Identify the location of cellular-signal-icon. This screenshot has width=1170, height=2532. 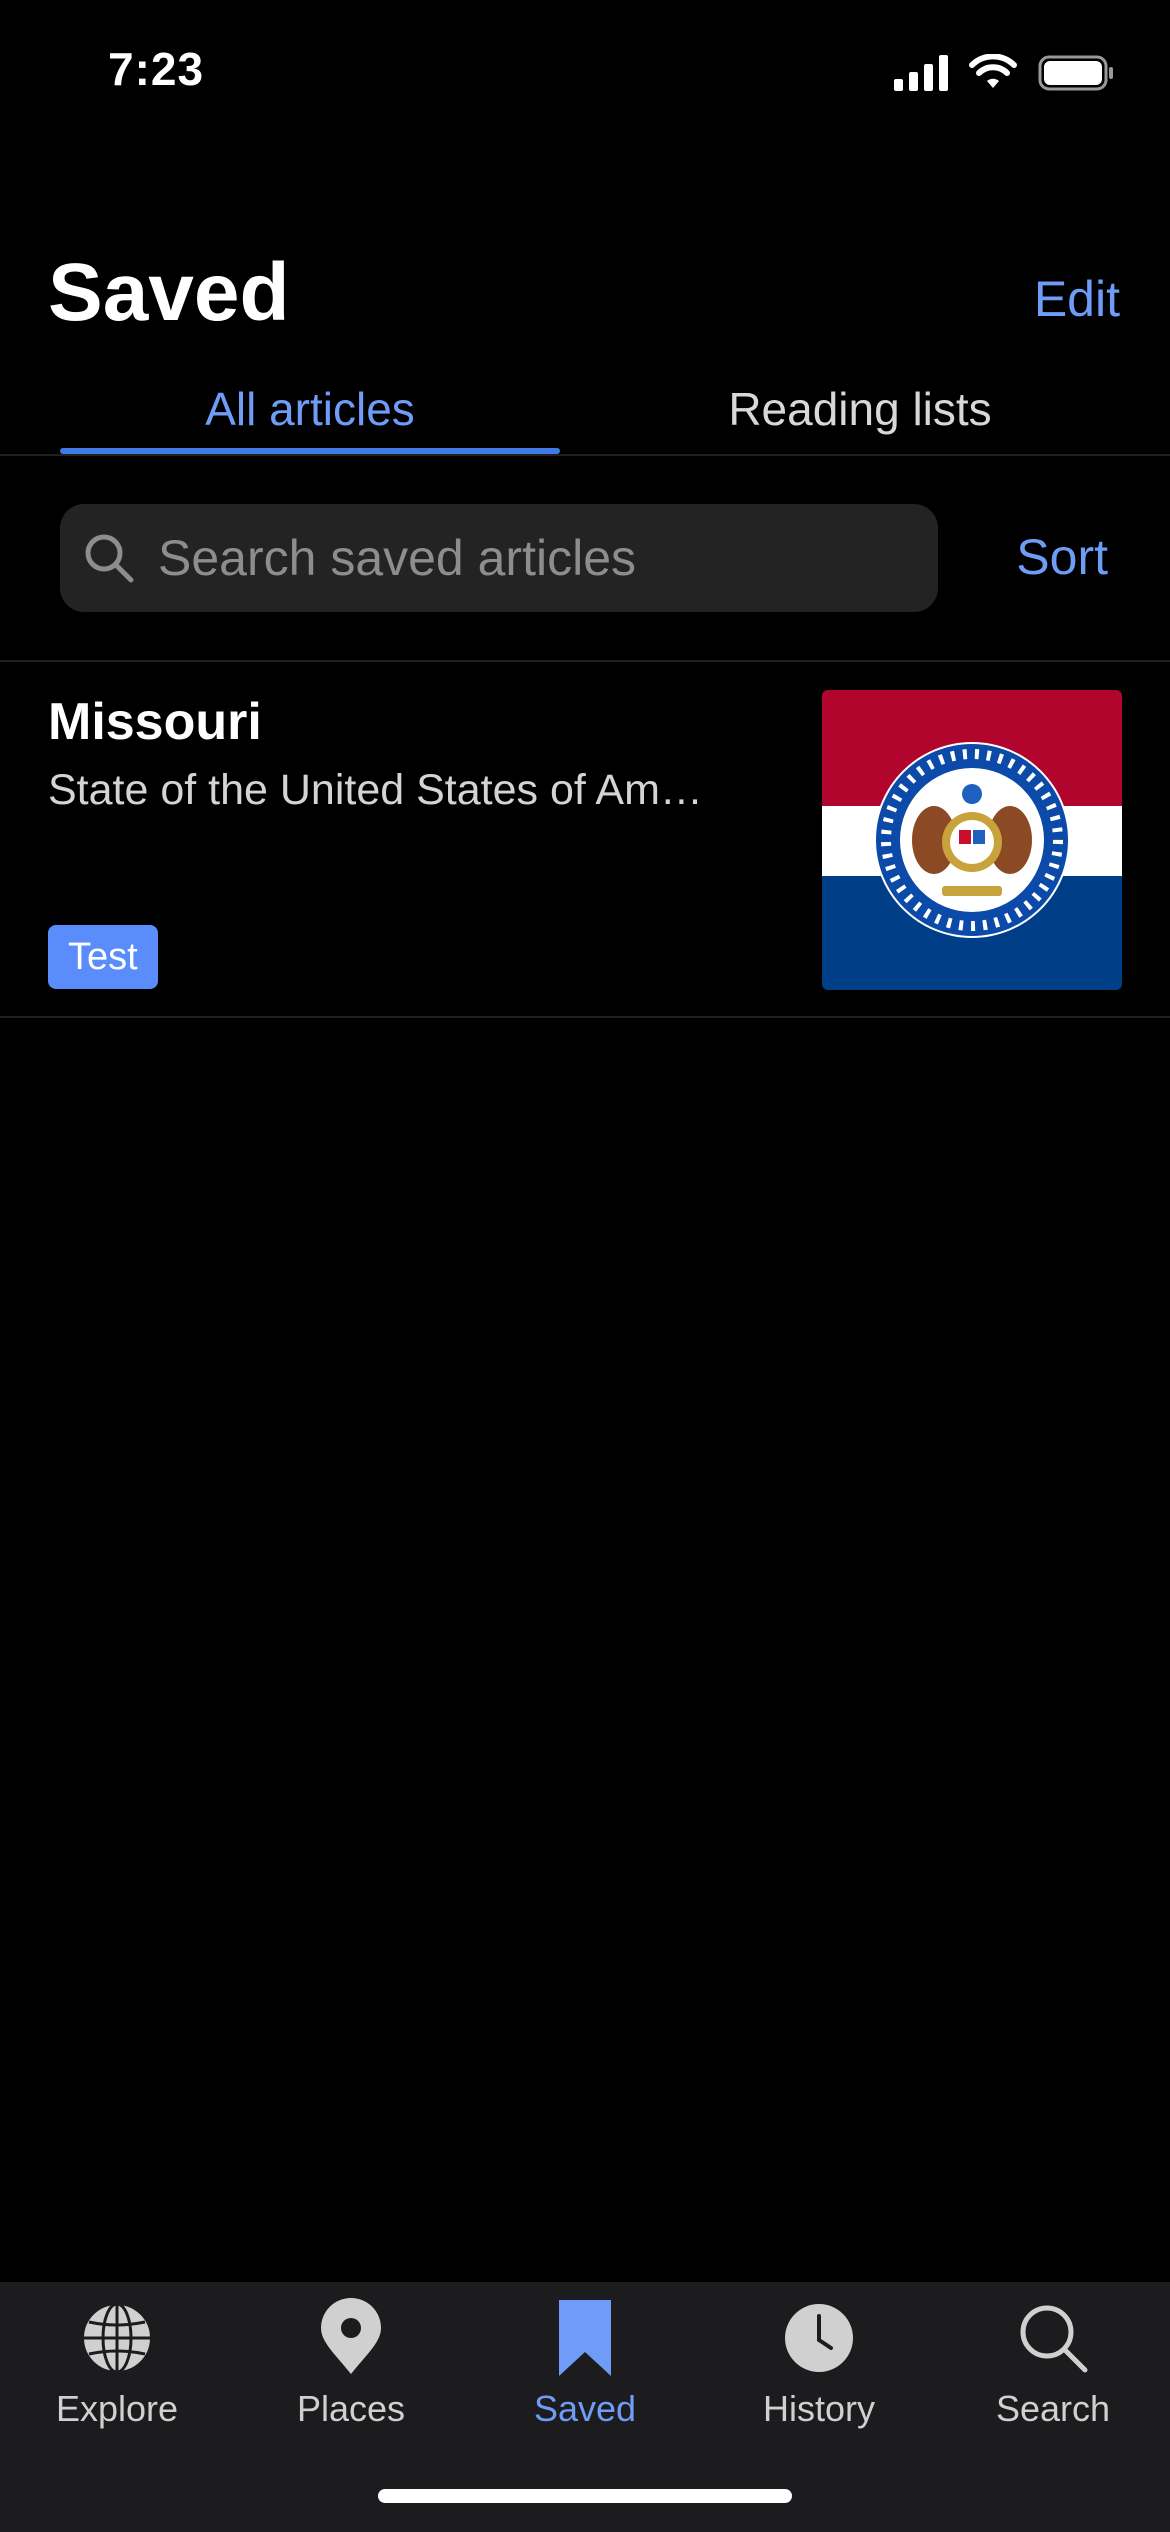
(921, 73).